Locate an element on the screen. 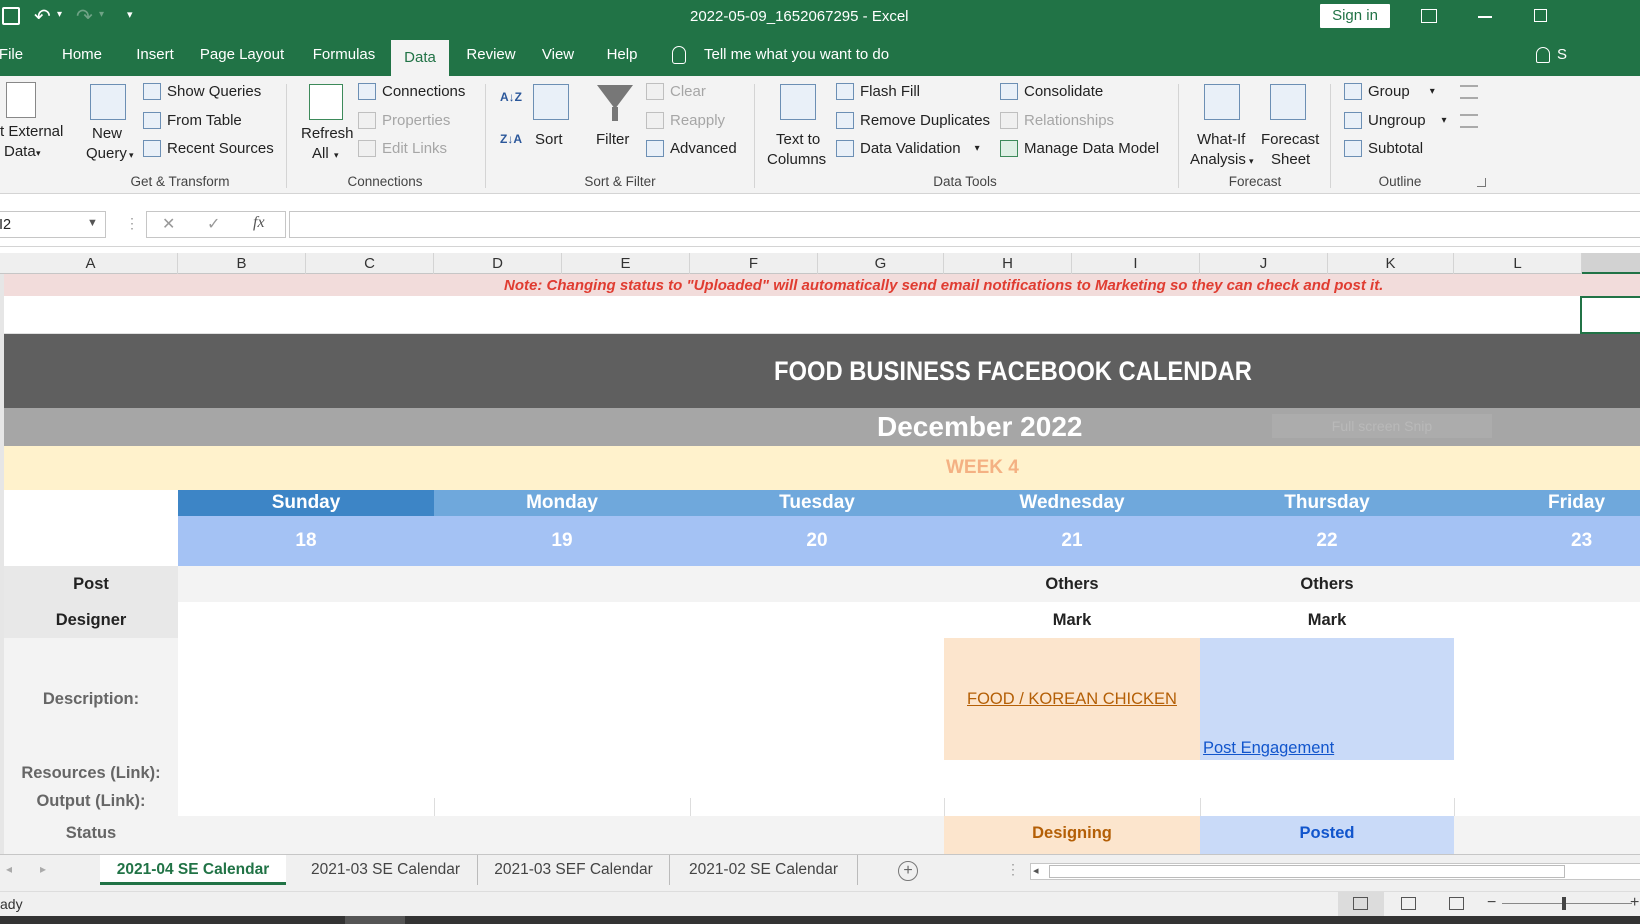 The image size is (1640, 924). ribbon-display-options-icon is located at coordinates (1429, 16).